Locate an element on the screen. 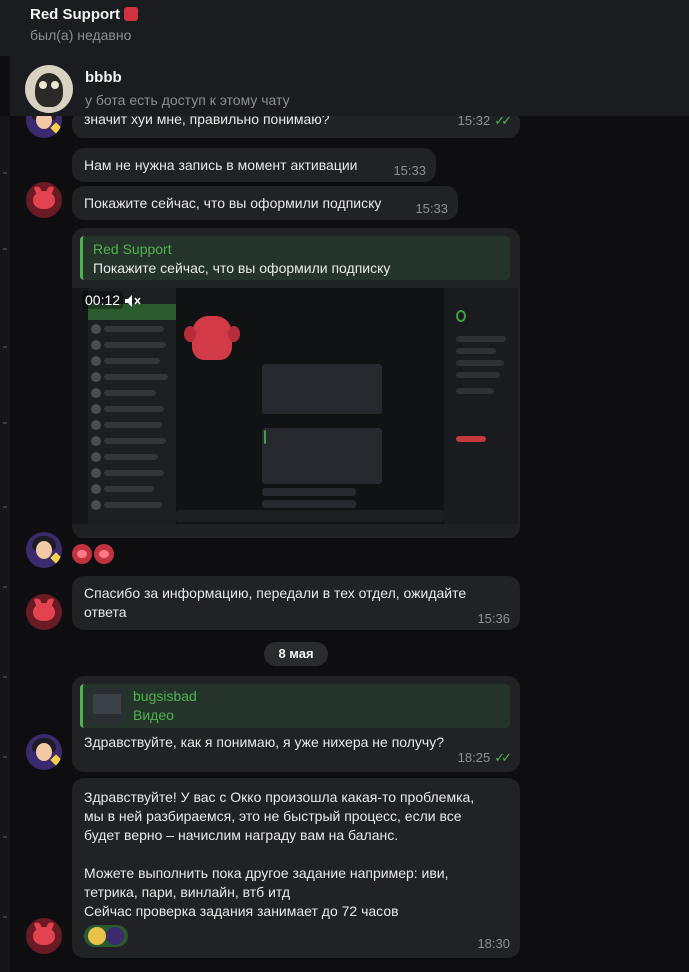  pinned-info: у бота есть доступ к этому чату is located at coordinates (187, 100).